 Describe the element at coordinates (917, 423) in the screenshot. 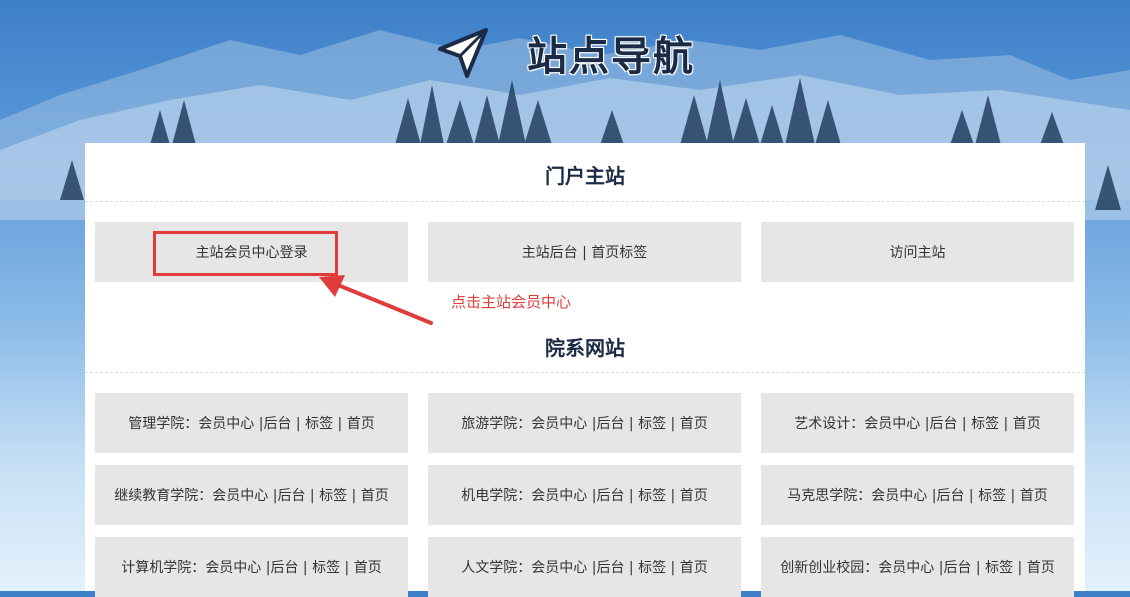

I see `dept-link-art-design: 艺术设计：会员中心 |后台 | 标签 | 首页` at that location.